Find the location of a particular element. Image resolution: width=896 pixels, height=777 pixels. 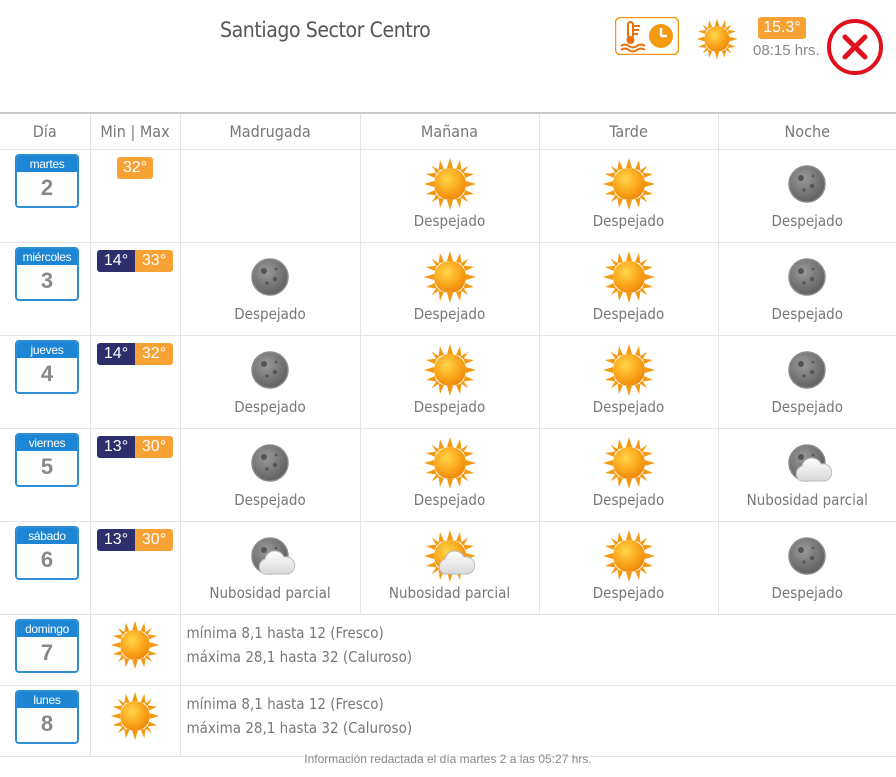

day-number: 2 is located at coordinates (47, 187).